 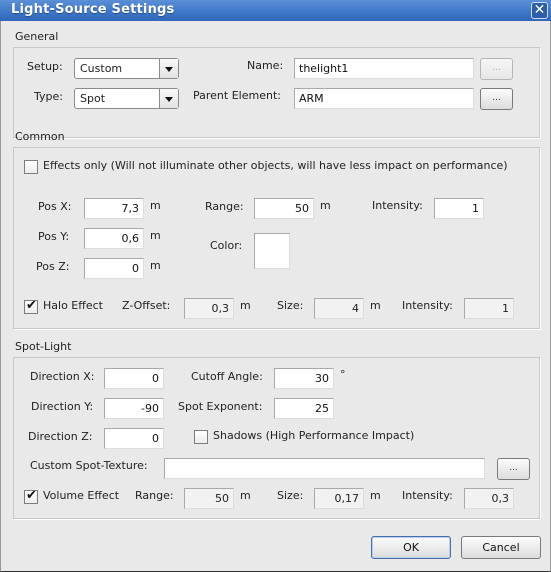 I want to click on range-input: 50, so click(x=284, y=208).